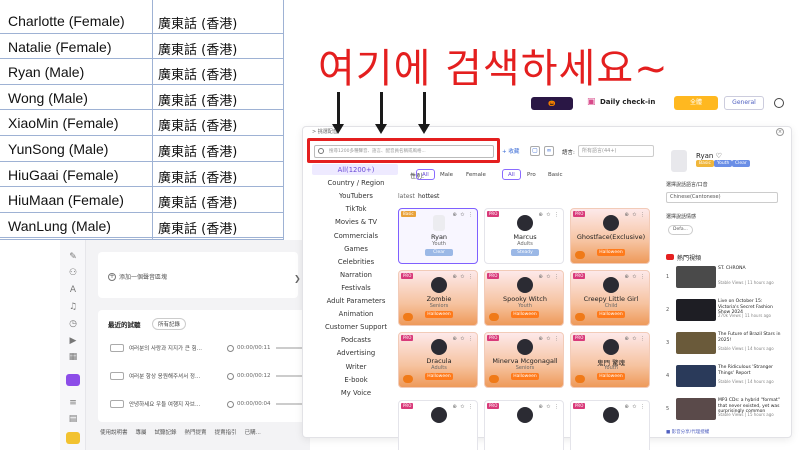 The image size is (800, 450). I want to click on recent-row: 안녕하세요 우들 여행지 자브... 00:00/00:04, so click(208, 404).